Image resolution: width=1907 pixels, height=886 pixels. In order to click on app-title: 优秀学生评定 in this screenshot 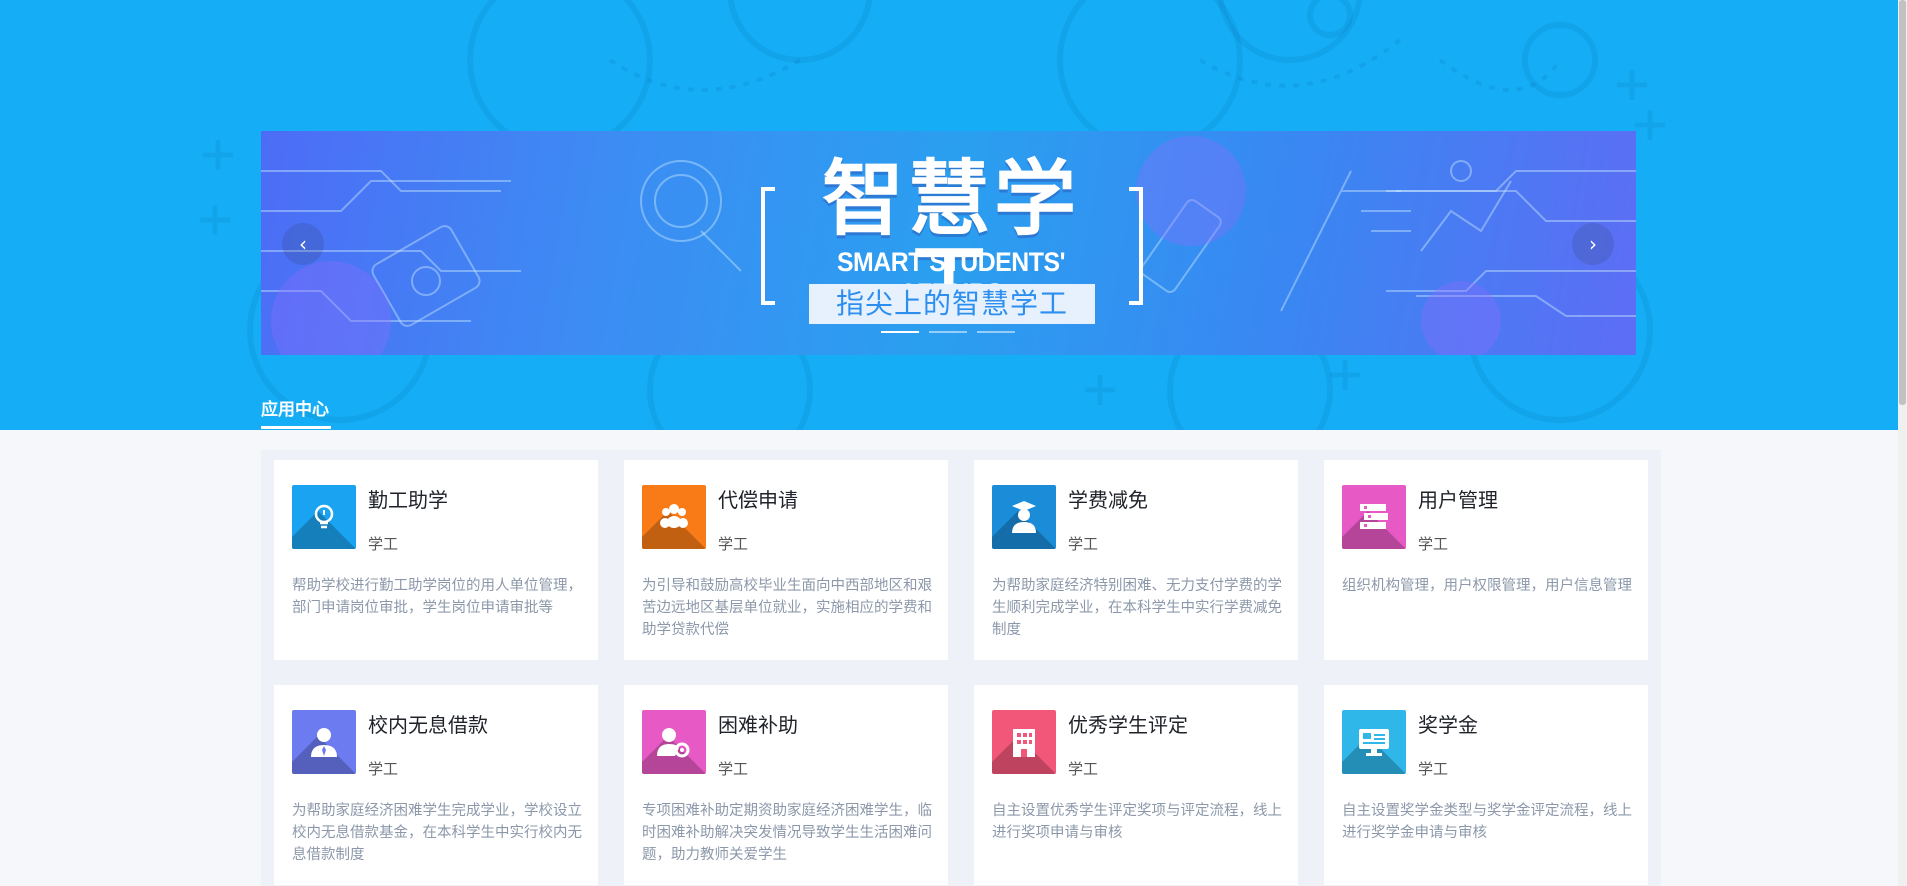, I will do `click(1128, 726)`.